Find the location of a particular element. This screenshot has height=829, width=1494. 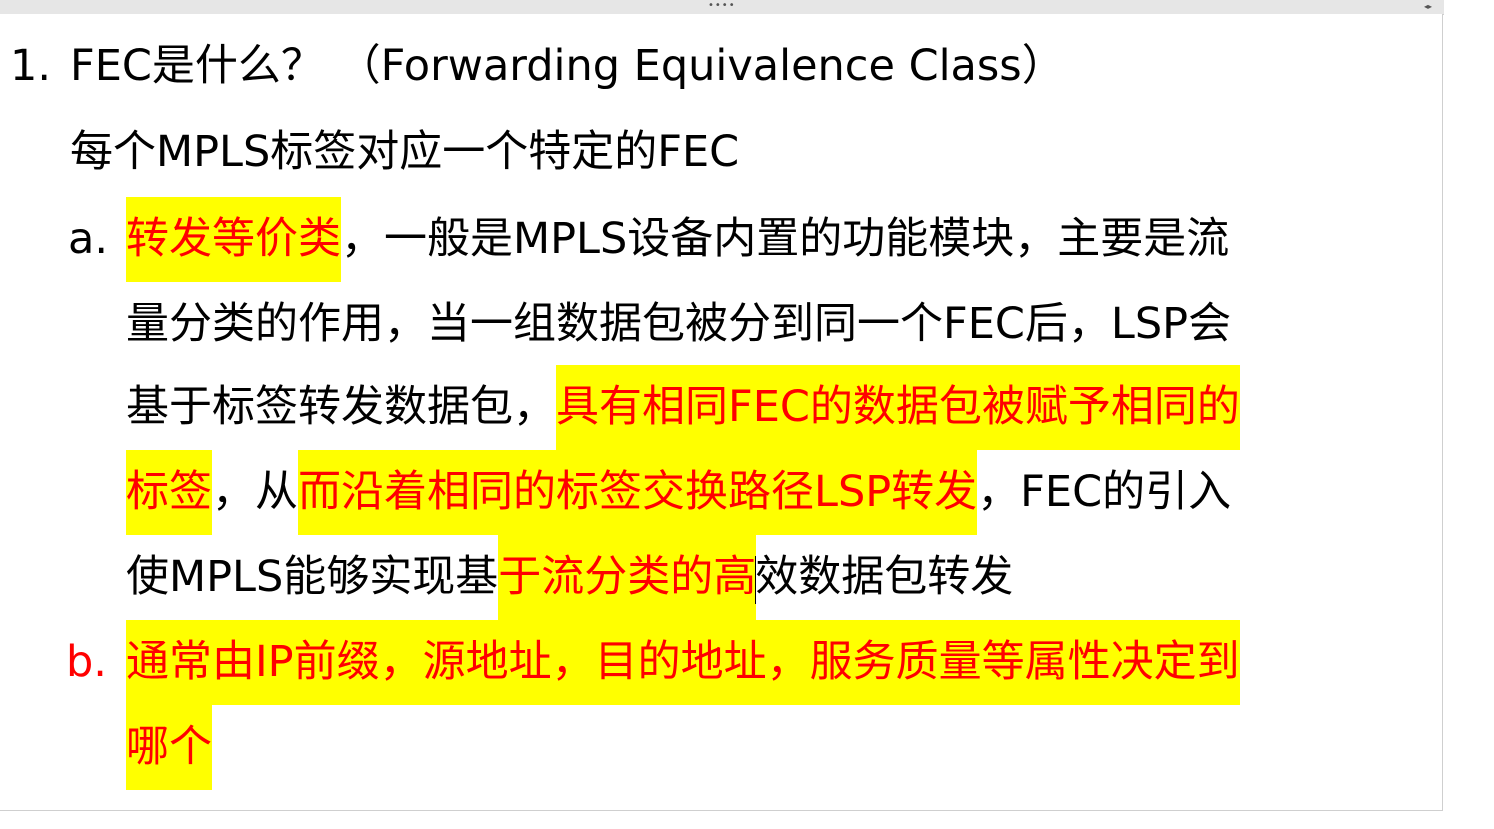

item-a-line-1: 转发等价类，一般是MPLS设备内置的功能模块，主要是流 is located at coordinates (677, 239).